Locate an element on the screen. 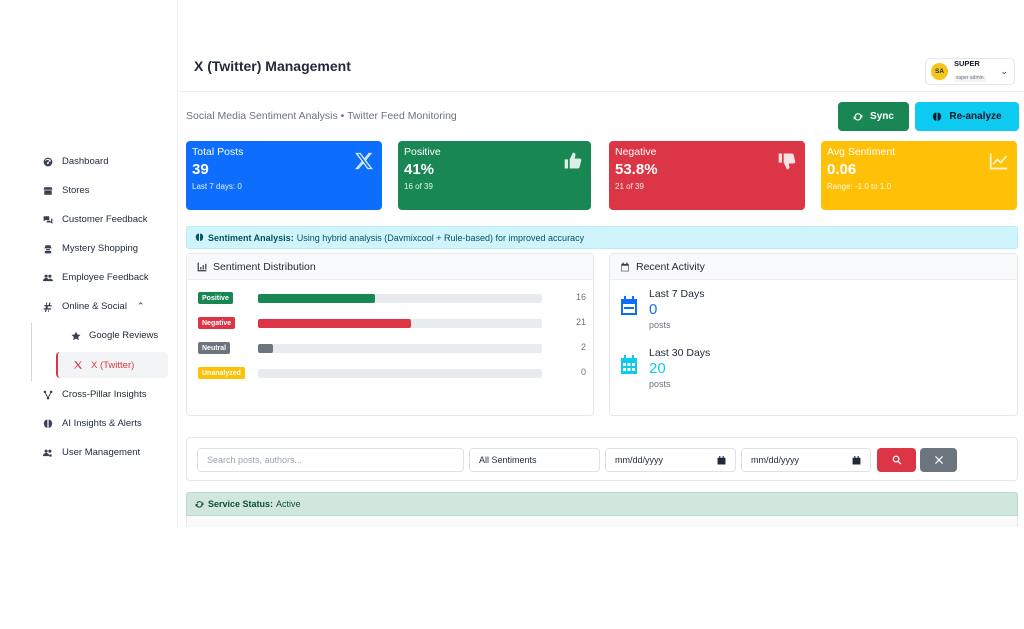 The height and width of the screenshot is (629, 1024). status-title: Service Status: is located at coordinates (241, 504).